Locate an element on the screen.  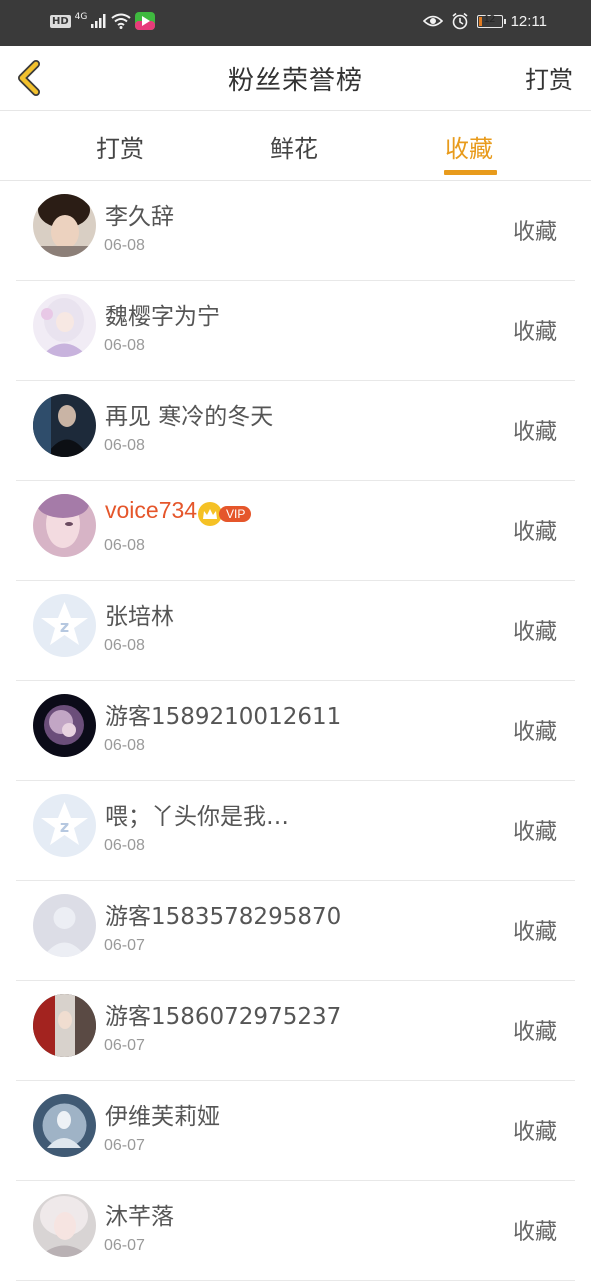
tab-bar: 打赏 鲜花 收藏 is located at coordinates (295, 146).